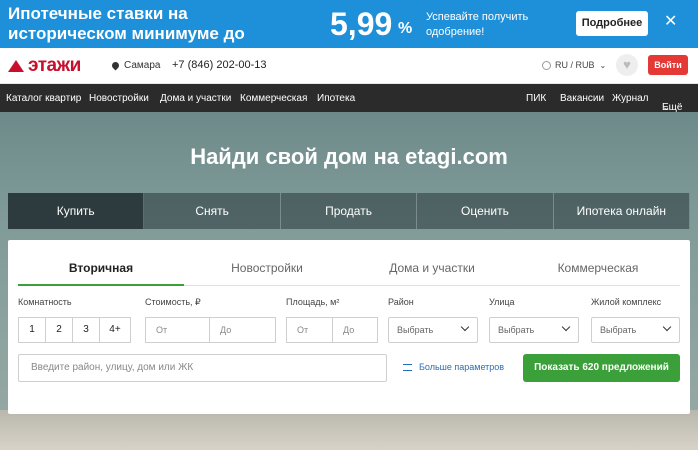 The height and width of the screenshot is (450, 698). Describe the element at coordinates (546, 65) in the screenshot. I see `globe-icon` at that location.